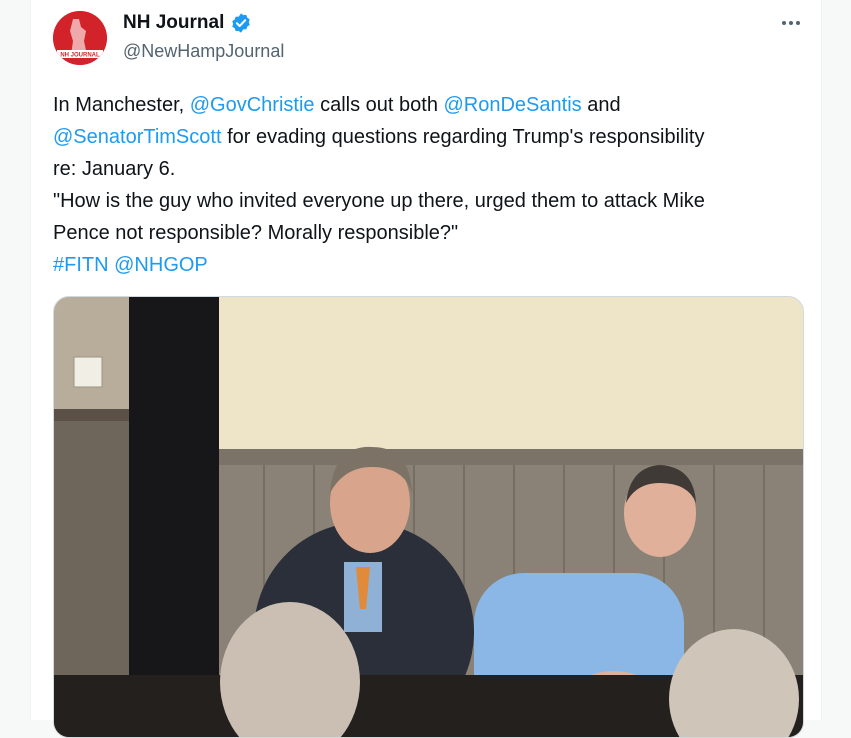 This screenshot has height=738, width=851. Describe the element at coordinates (433, 169) in the screenshot. I see `tweet-text-line: re: January 6.` at that location.